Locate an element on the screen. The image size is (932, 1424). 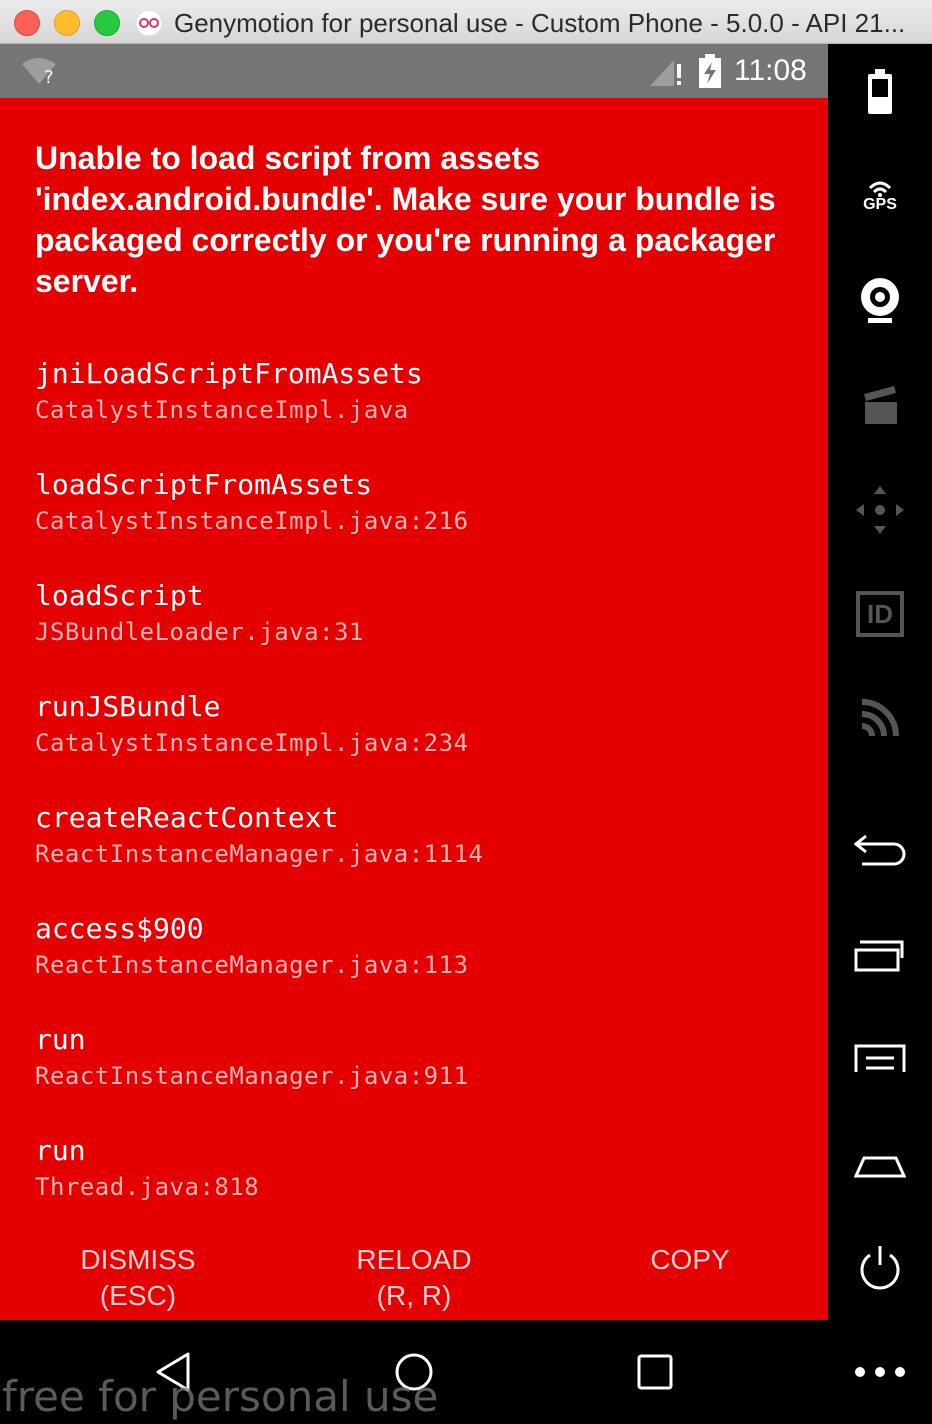
menu-button is located at coordinates (880, 1060).